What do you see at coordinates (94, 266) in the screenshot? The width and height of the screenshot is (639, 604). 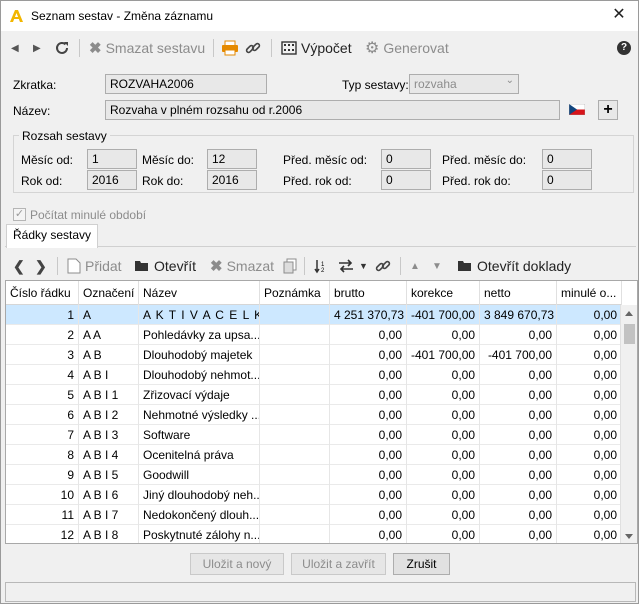 I see `add-row-button: Přidat` at bounding box center [94, 266].